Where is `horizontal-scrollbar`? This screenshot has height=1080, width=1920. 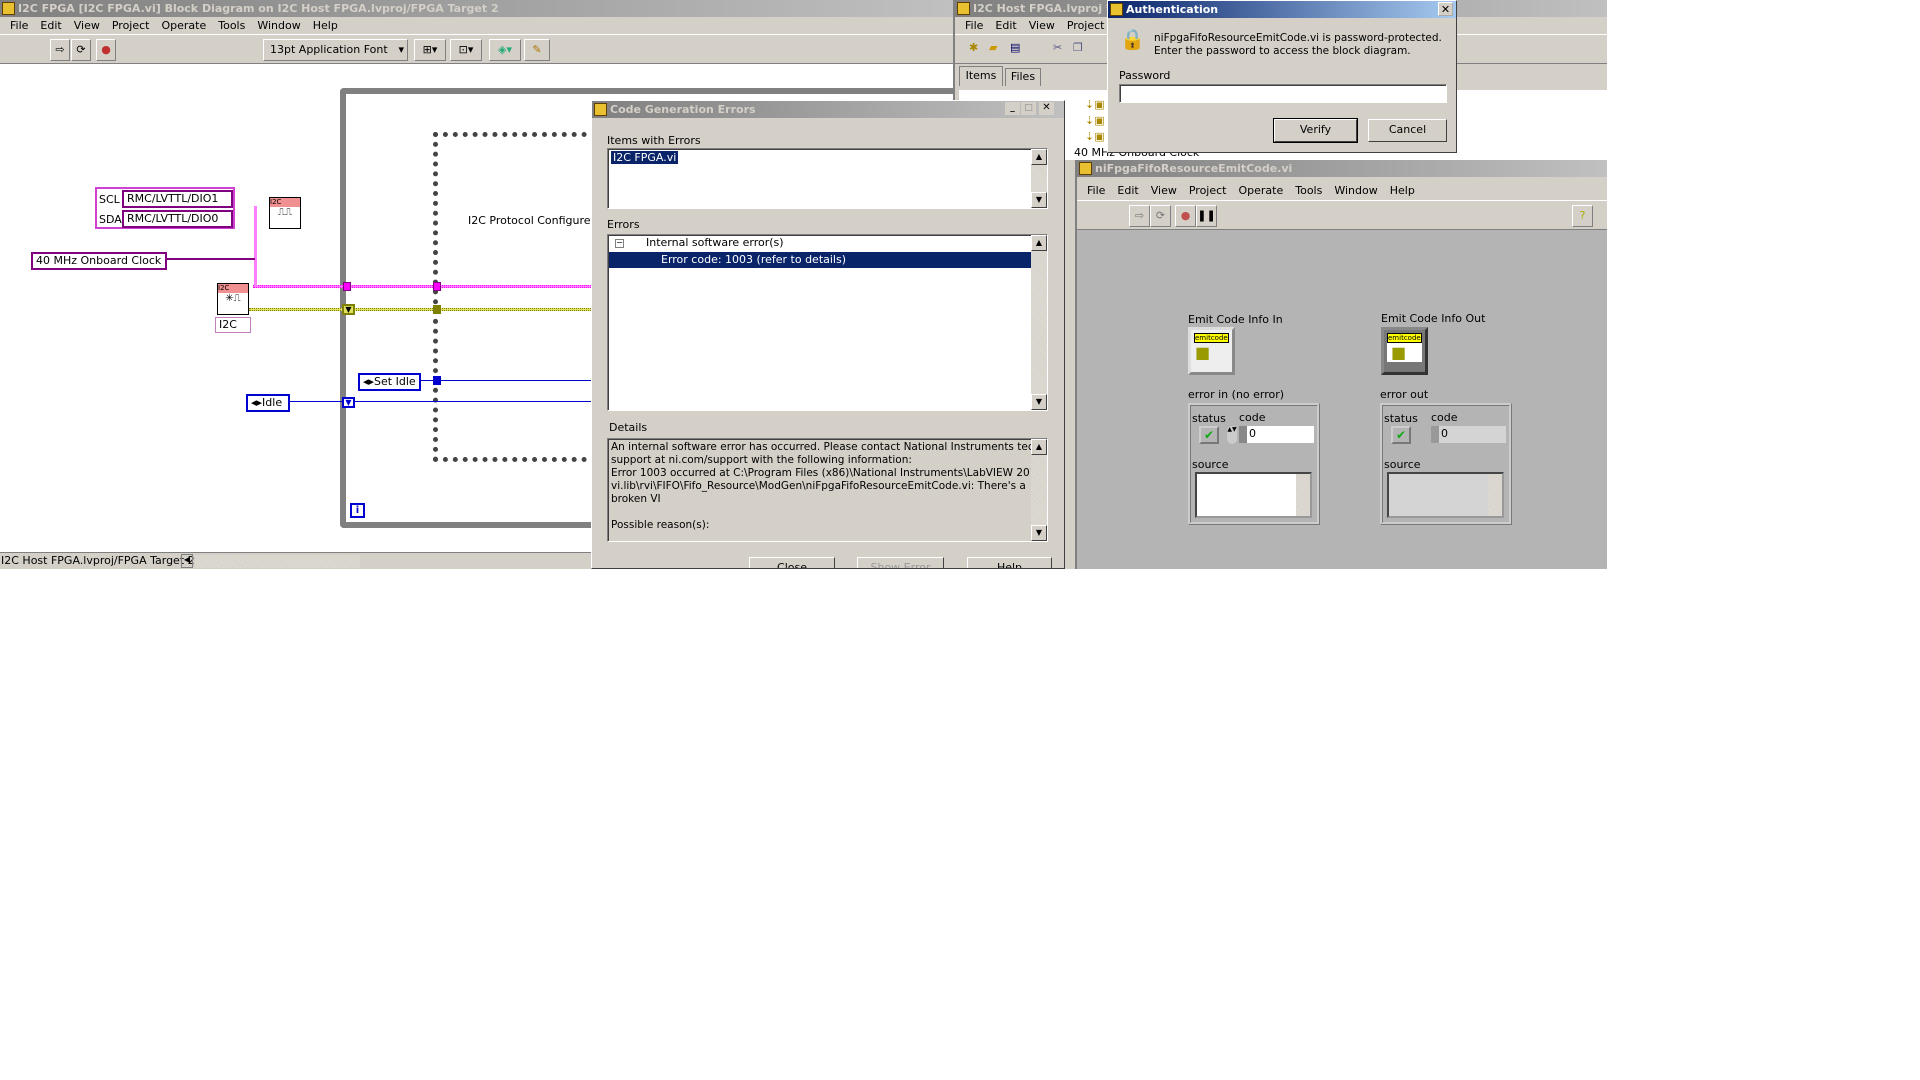
horizontal-scrollbar is located at coordinates (277, 561).